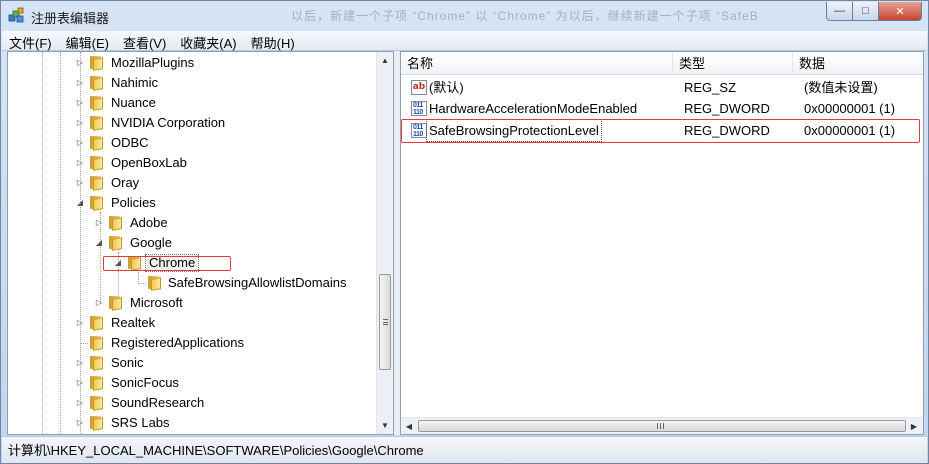  What do you see at coordinates (177, 342) in the screenshot?
I see `tree-item-label: RegisteredApplications` at bounding box center [177, 342].